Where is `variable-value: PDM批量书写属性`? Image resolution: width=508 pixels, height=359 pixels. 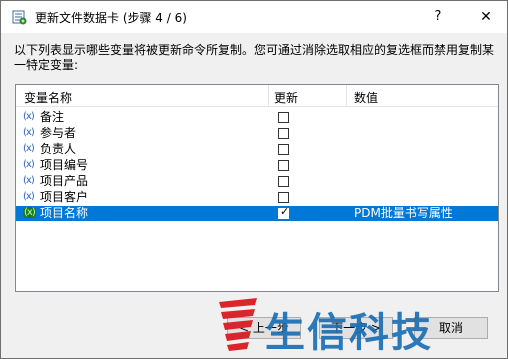 variable-value: PDM批量书写属性 is located at coordinates (403, 213).